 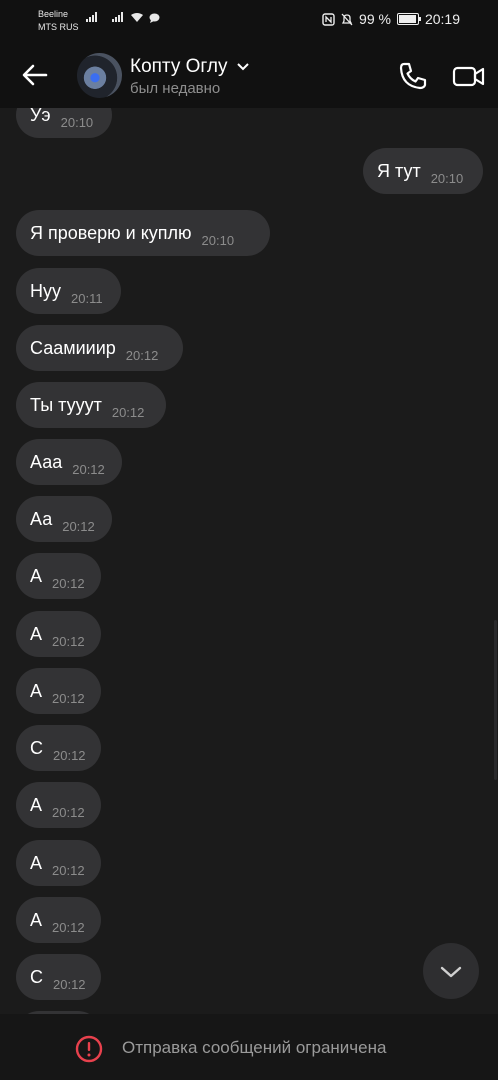 I want to click on message-bubble: Уэ 20:10, so click(x=64, y=123).